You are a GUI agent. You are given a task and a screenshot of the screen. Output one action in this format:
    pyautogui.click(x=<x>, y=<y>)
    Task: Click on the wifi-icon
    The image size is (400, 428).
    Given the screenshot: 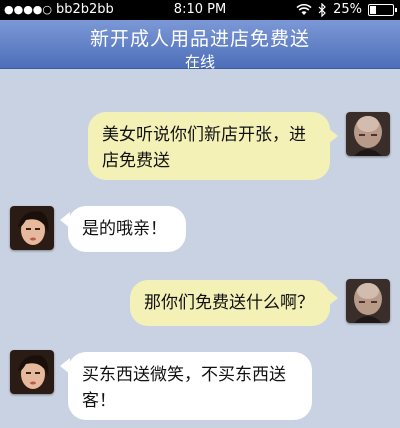 What is the action you would take?
    pyautogui.click(x=304, y=9)
    